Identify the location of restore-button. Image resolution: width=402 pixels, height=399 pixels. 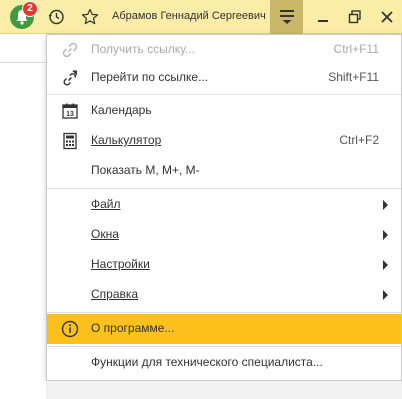
(355, 17).